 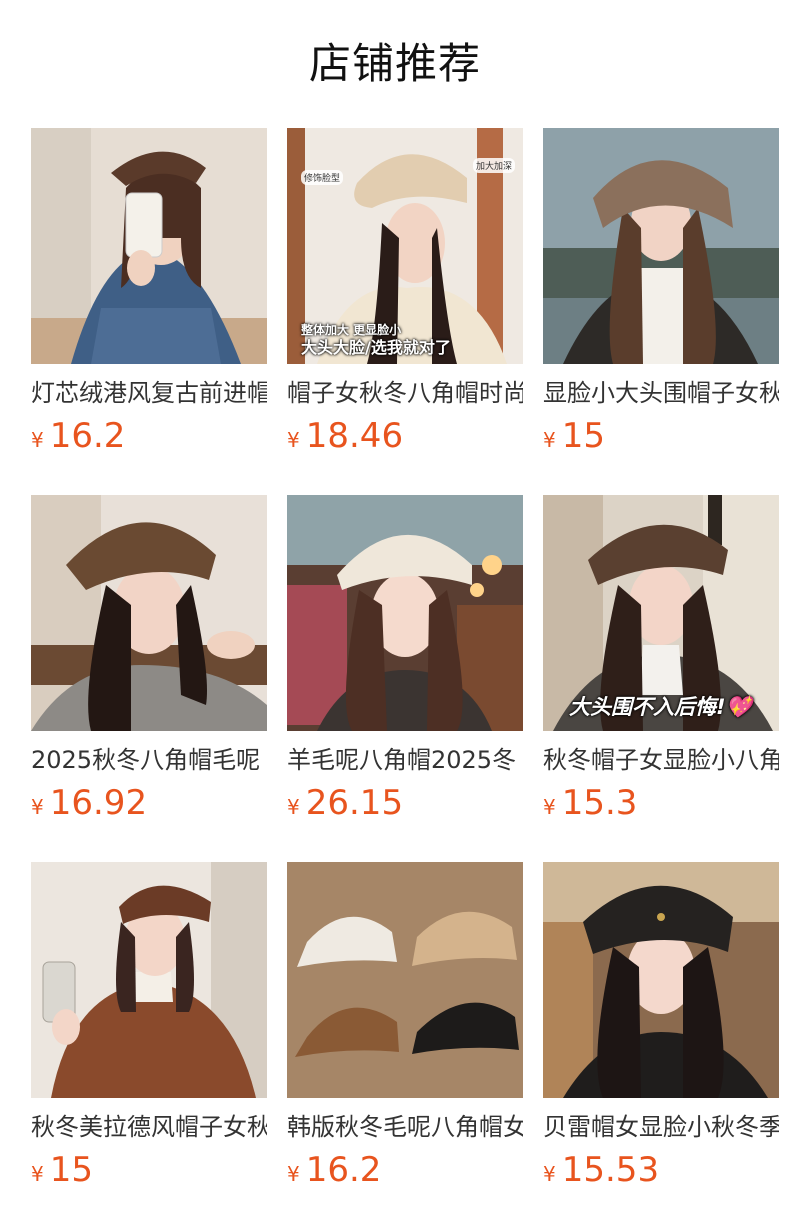 I want to click on product-name: 秋冬美拉德风帽子女秋, so click(x=149, y=1127).